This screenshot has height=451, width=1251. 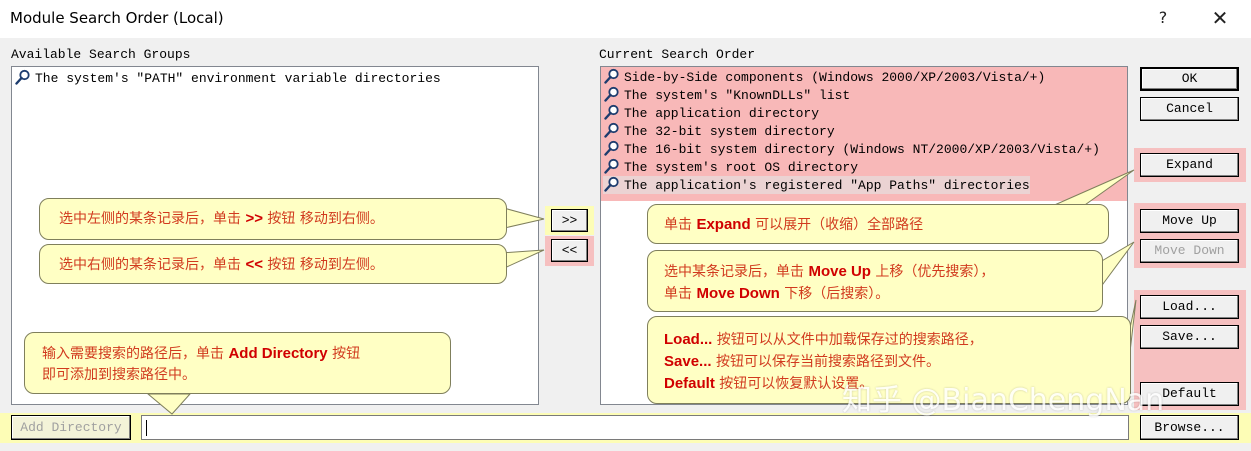 What do you see at coordinates (1220, 19) in the screenshot?
I see `close-button: ✕` at bounding box center [1220, 19].